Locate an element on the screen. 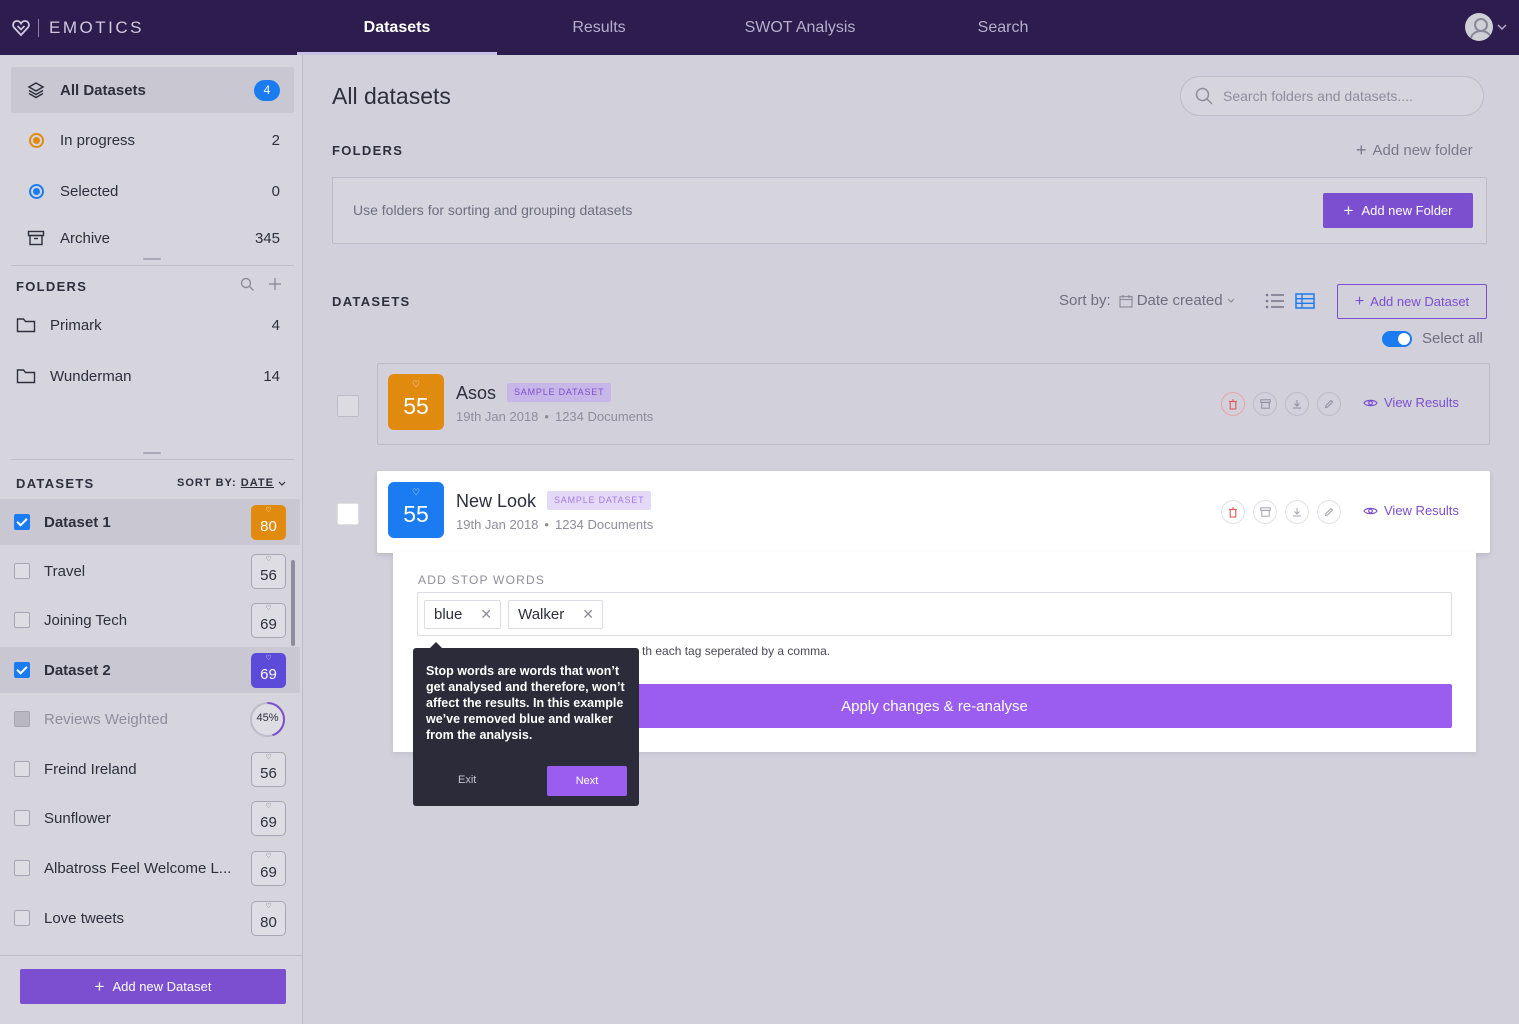 Image resolution: width=1519 pixels, height=1024 pixels. sidebar-item-archive: Archive 345 is located at coordinates (152, 238).